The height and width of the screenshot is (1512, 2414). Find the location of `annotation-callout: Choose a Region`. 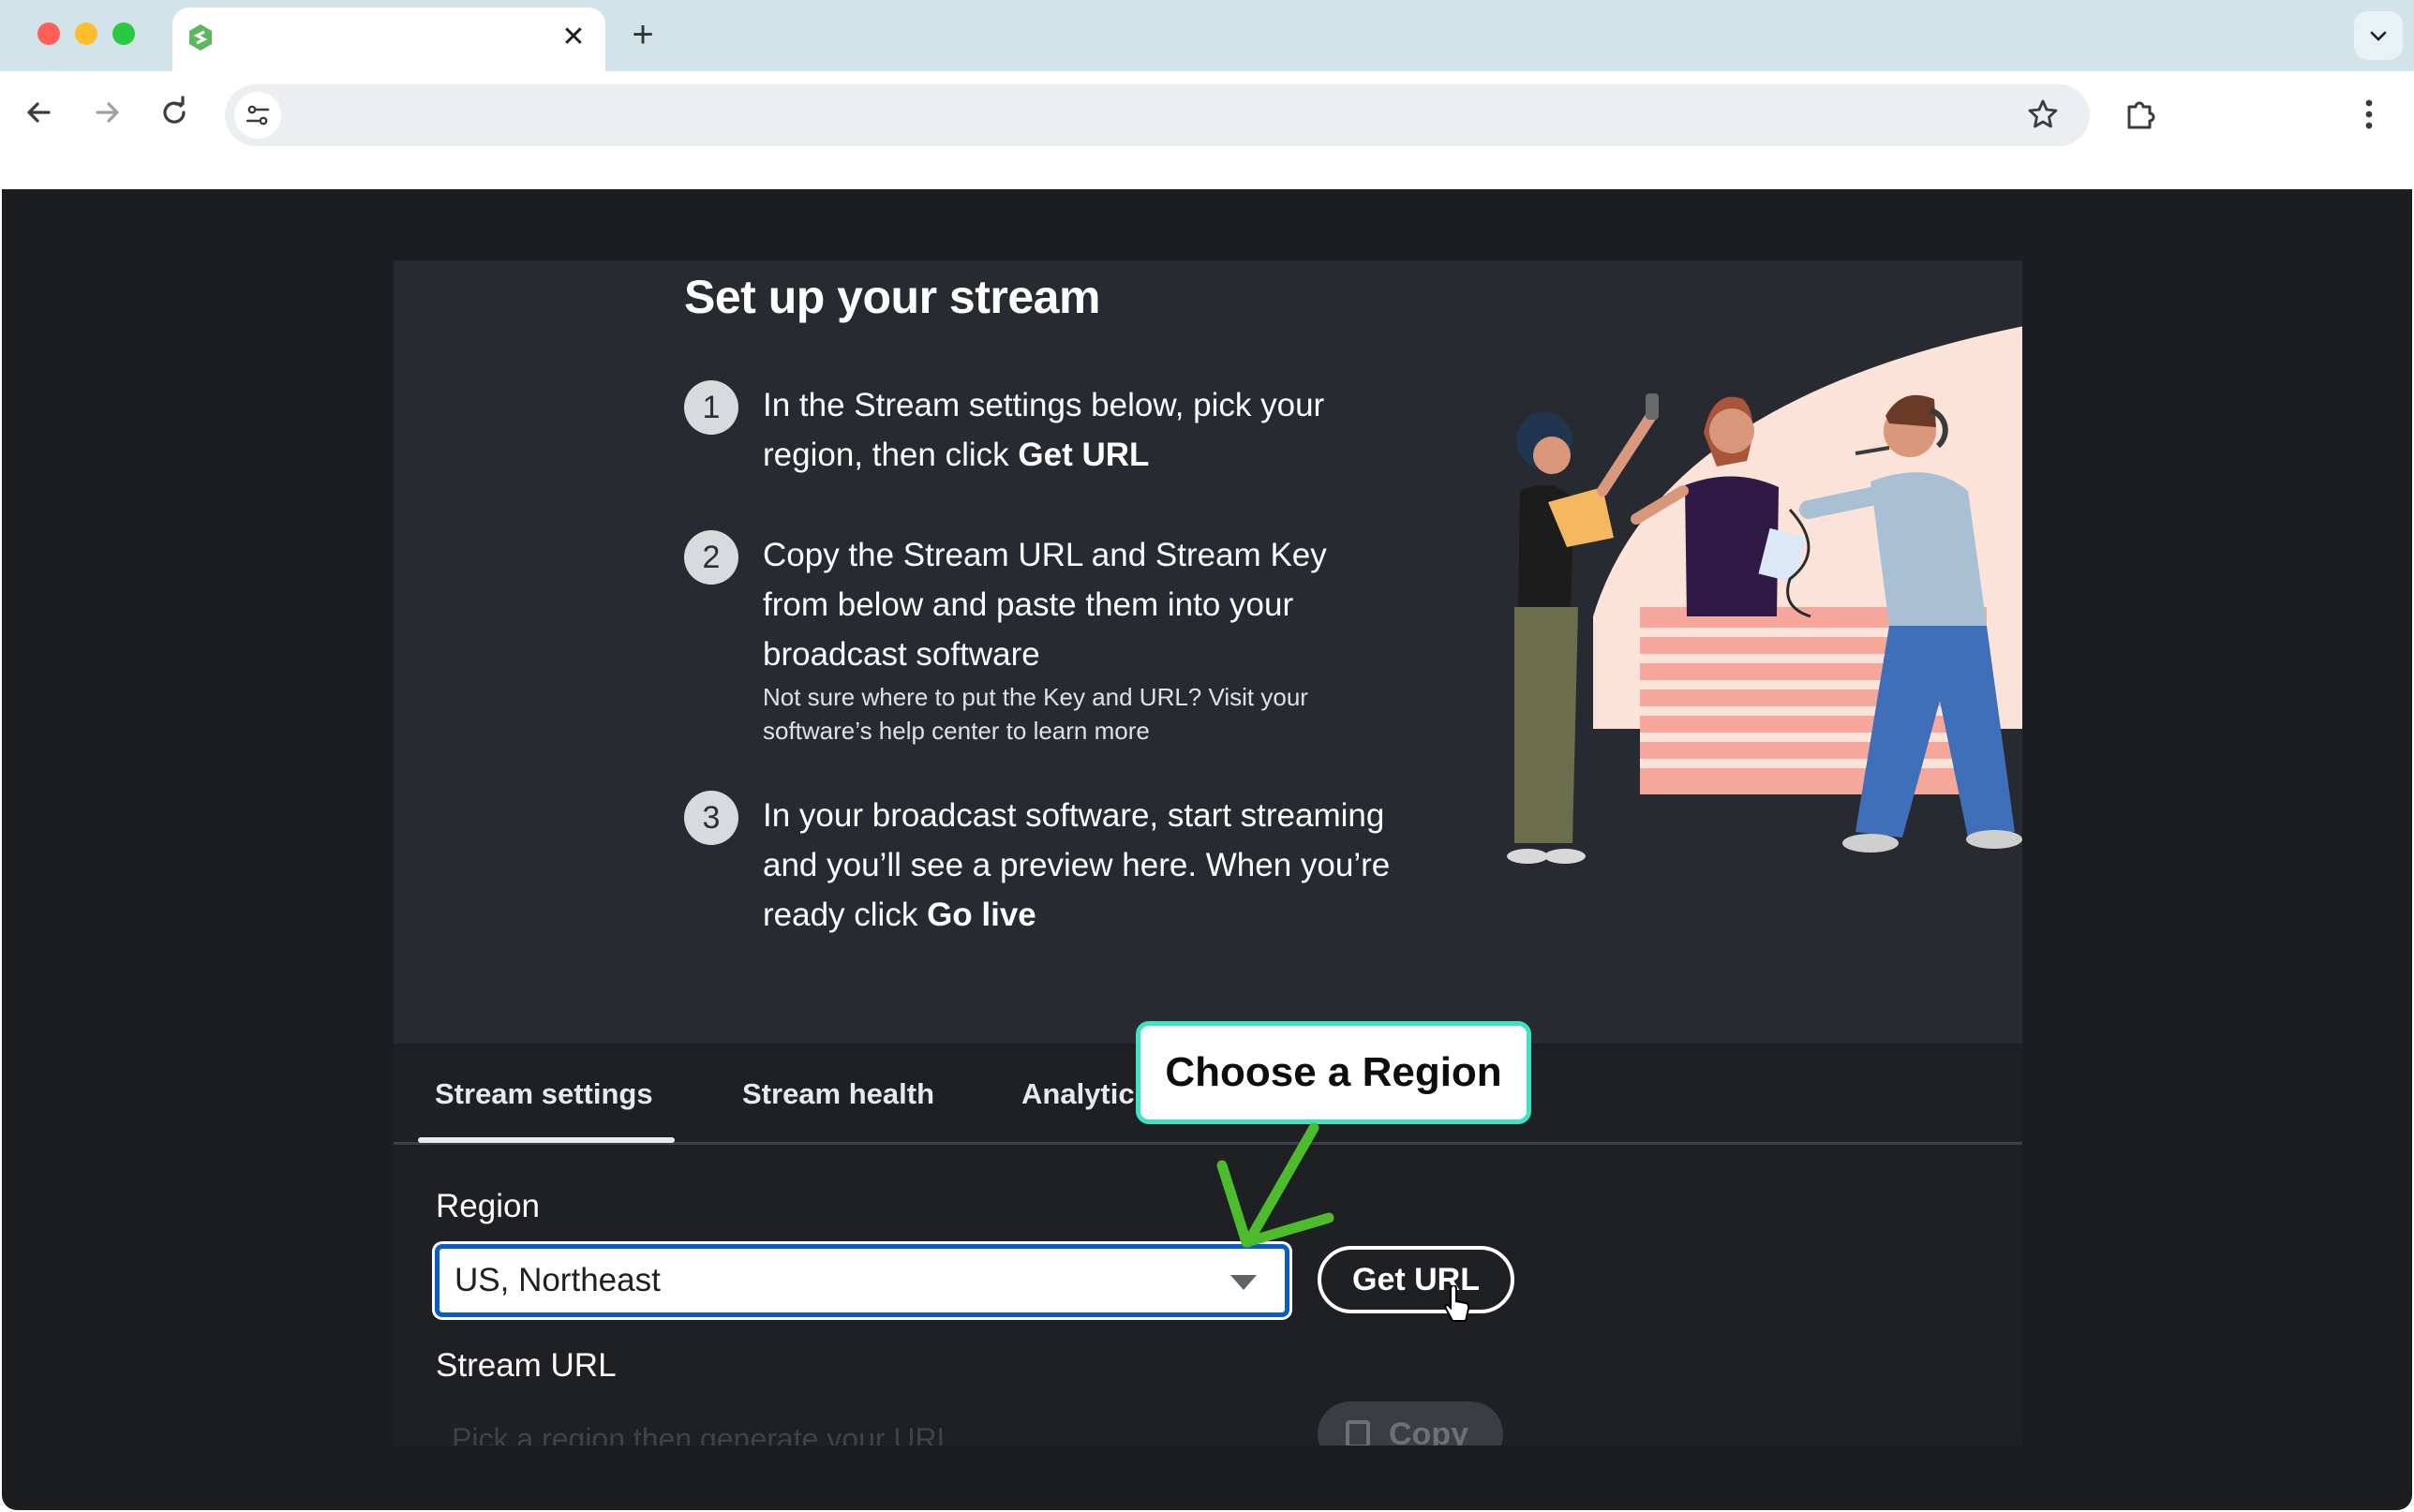

annotation-callout: Choose a Region is located at coordinates (1333, 1072).